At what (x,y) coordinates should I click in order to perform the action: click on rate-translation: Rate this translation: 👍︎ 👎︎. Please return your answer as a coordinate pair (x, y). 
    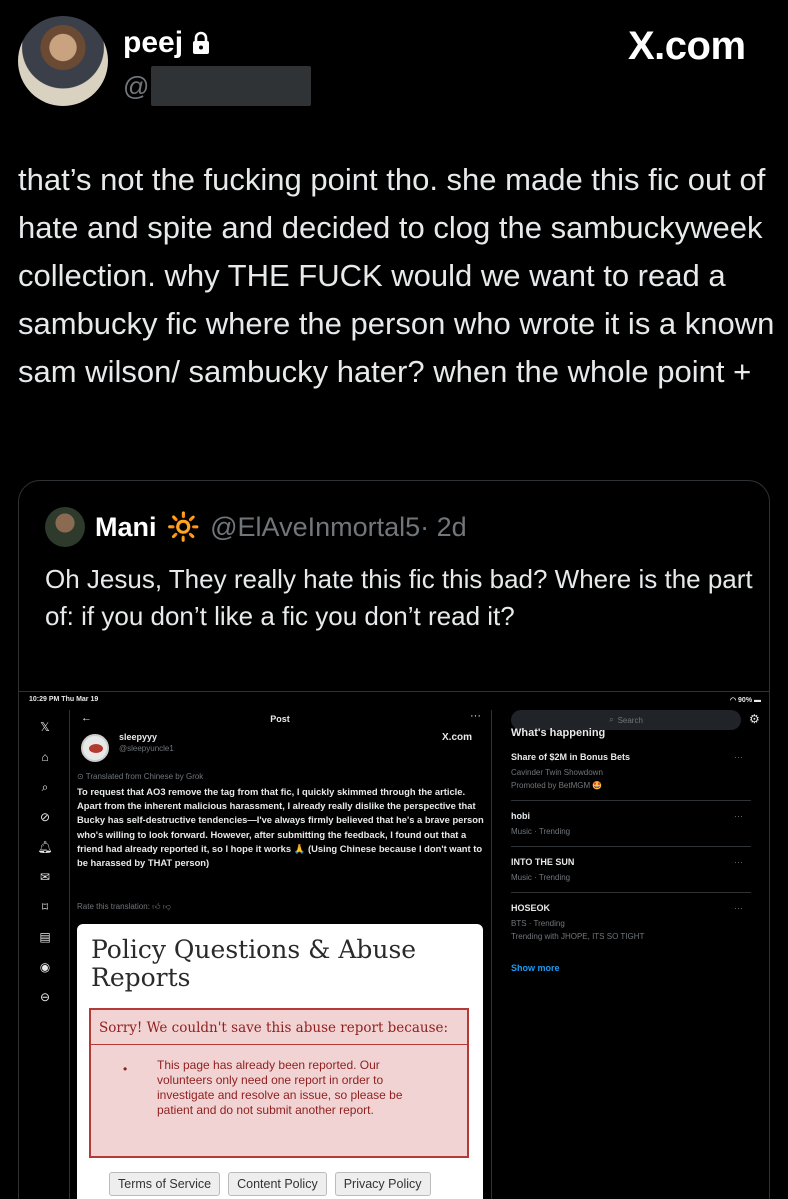
    Looking at the image, I should click on (124, 907).